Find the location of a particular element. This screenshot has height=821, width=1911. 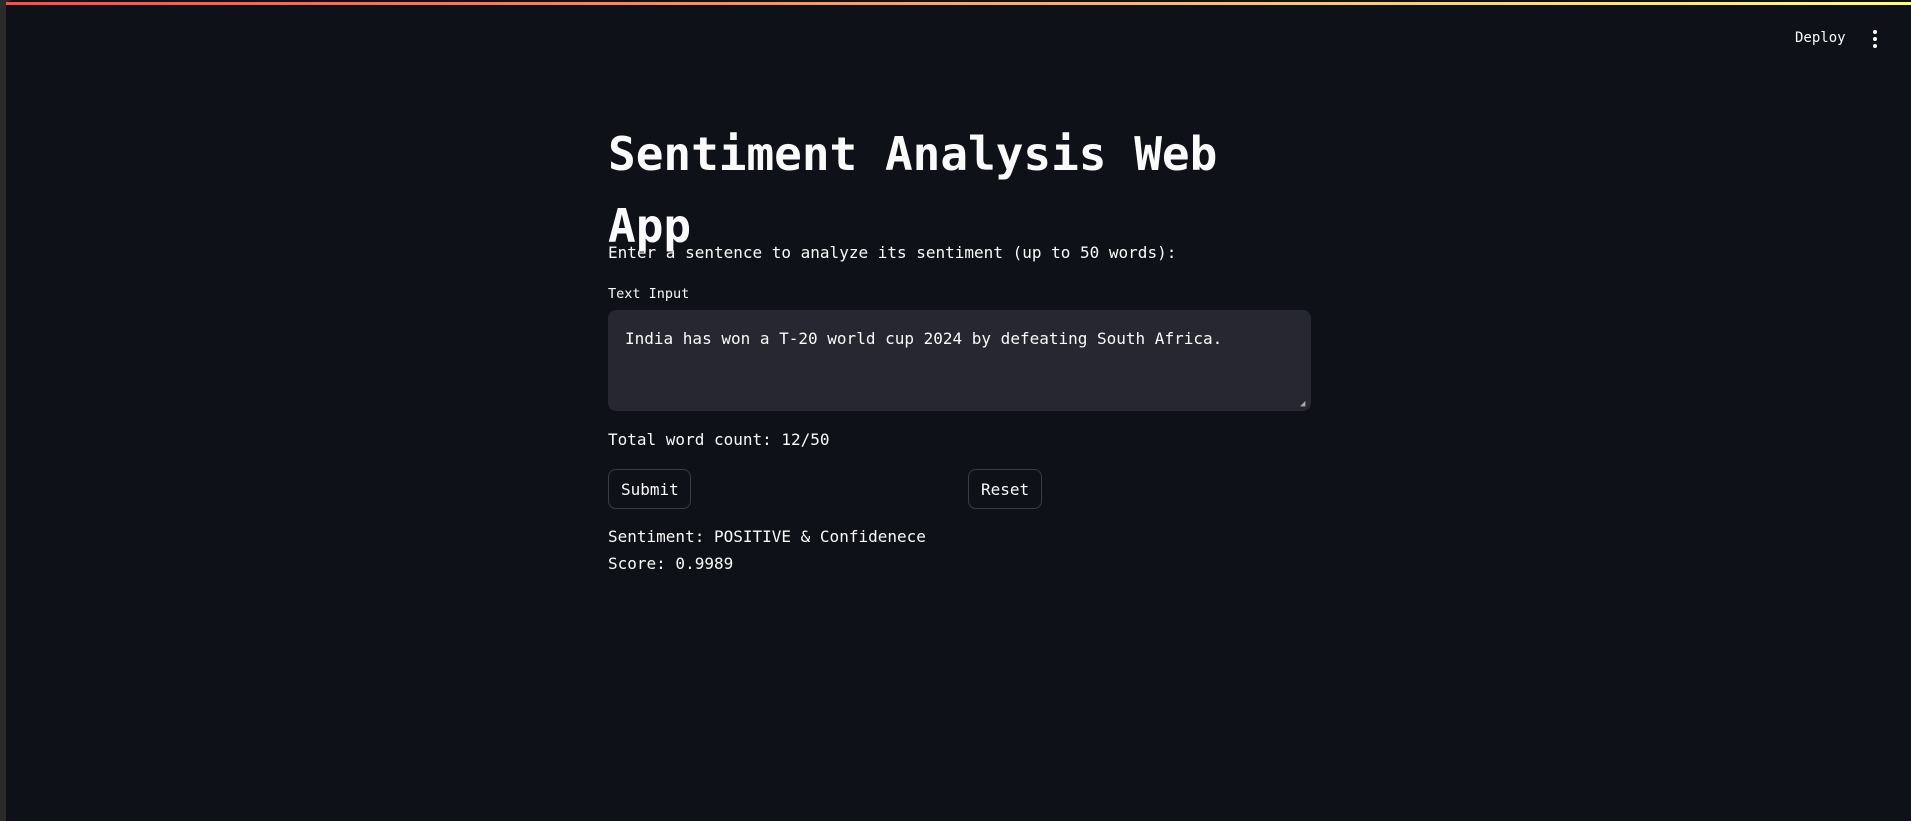

resize-handle-icon: ◢ is located at coordinates (1304, 404).